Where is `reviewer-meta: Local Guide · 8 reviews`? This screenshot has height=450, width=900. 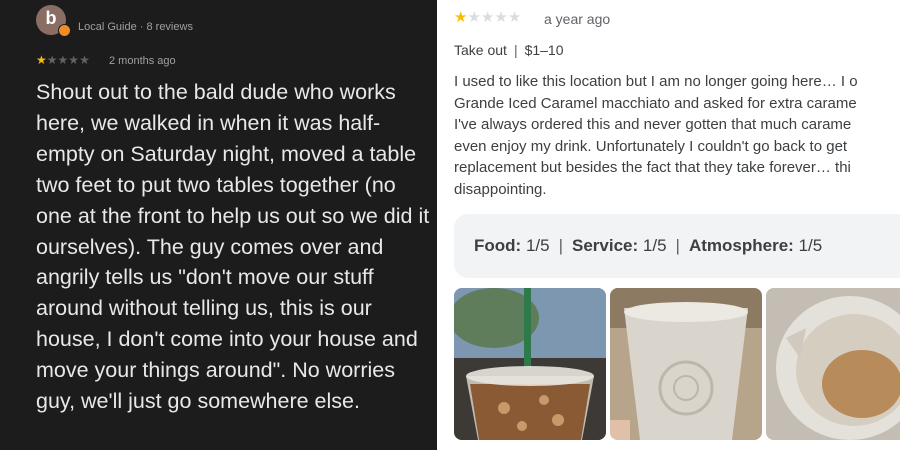
reviewer-meta: Local Guide · 8 reviews is located at coordinates (135, 27).